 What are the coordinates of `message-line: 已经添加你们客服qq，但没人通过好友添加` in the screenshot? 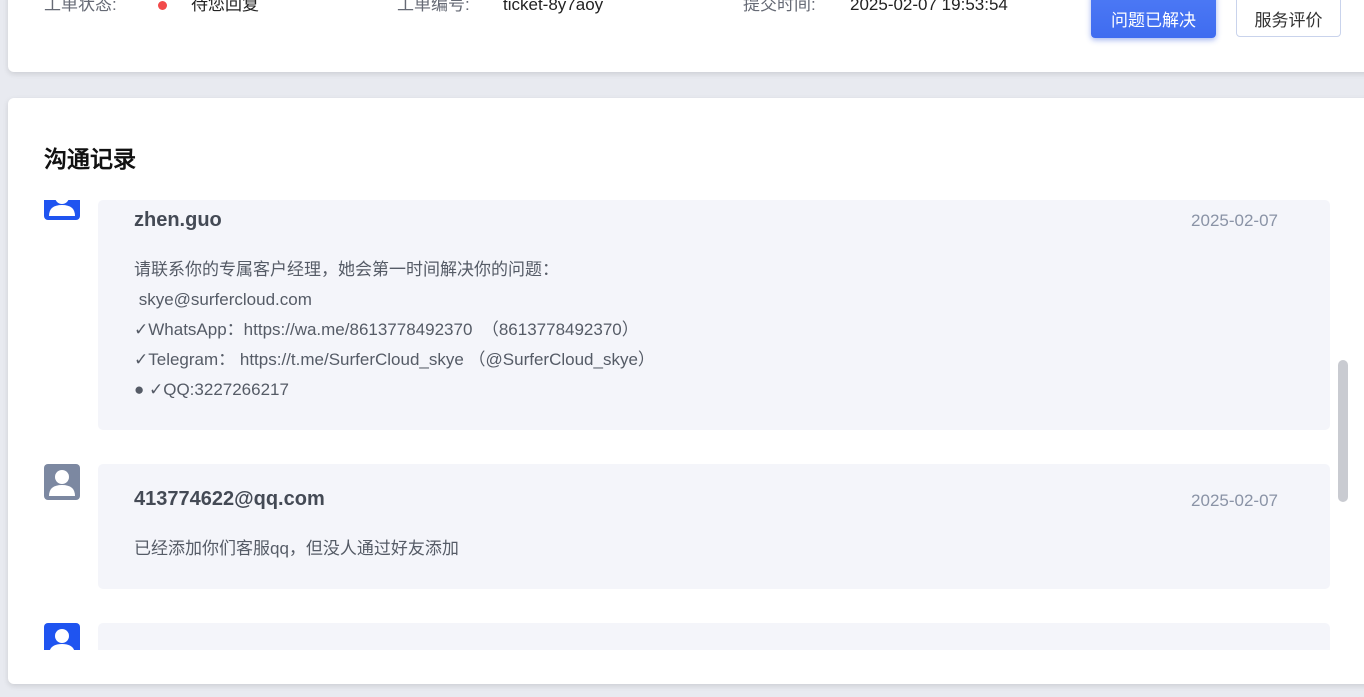 It's located at (296, 548).